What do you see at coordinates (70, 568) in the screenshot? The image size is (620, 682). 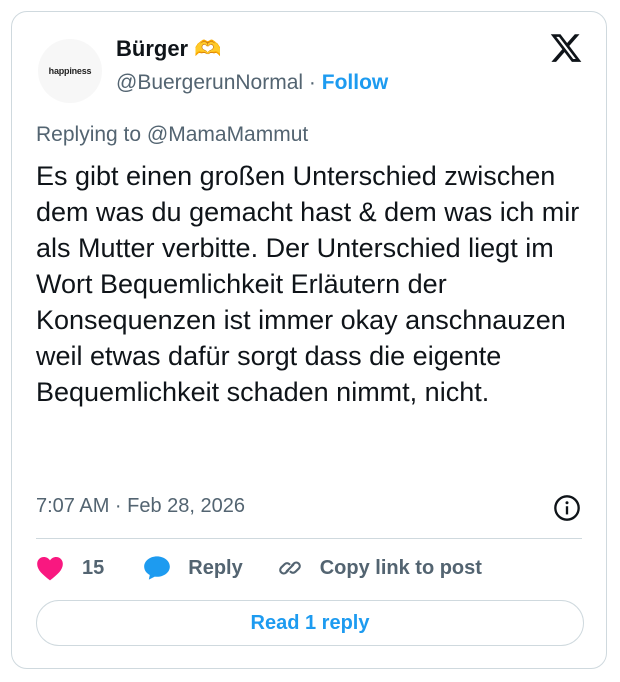 I see `like-button: 15` at bounding box center [70, 568].